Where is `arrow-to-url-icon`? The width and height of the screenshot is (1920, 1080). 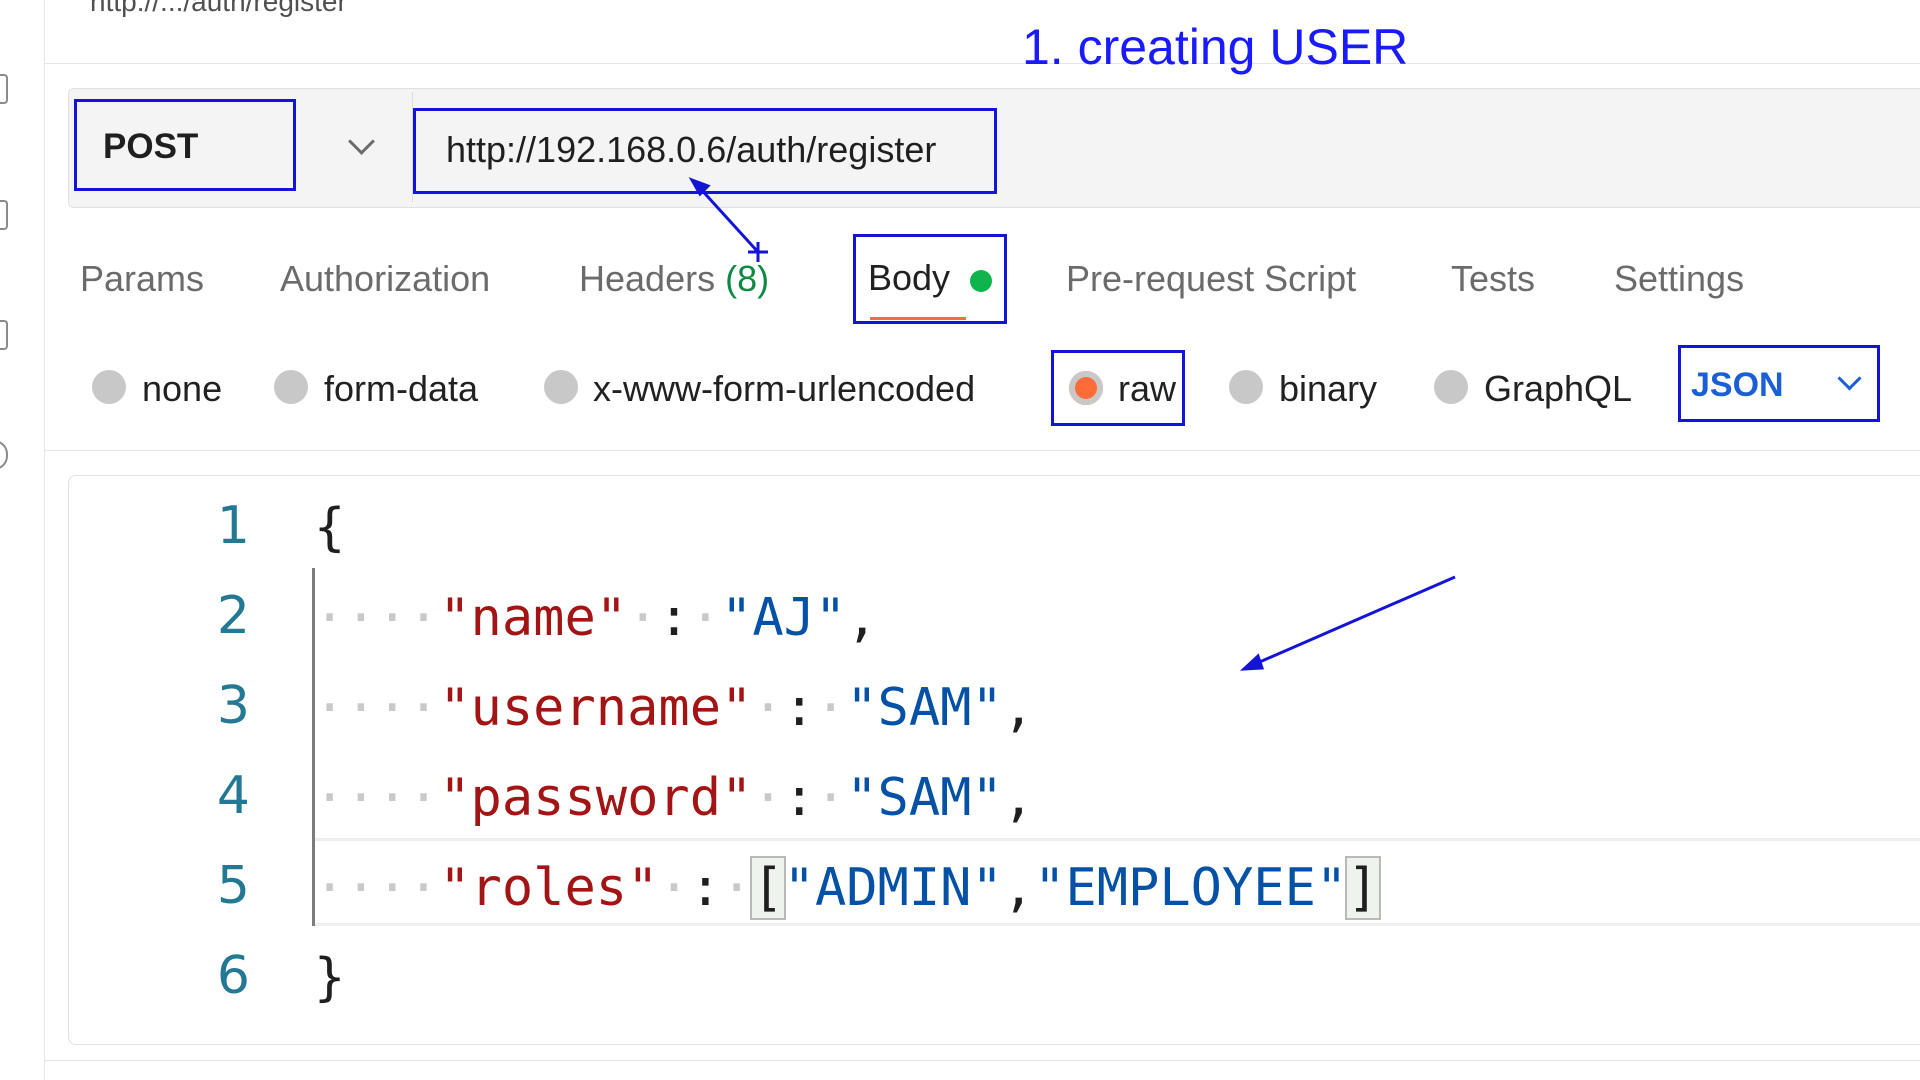 arrow-to-url-icon is located at coordinates (728, 219).